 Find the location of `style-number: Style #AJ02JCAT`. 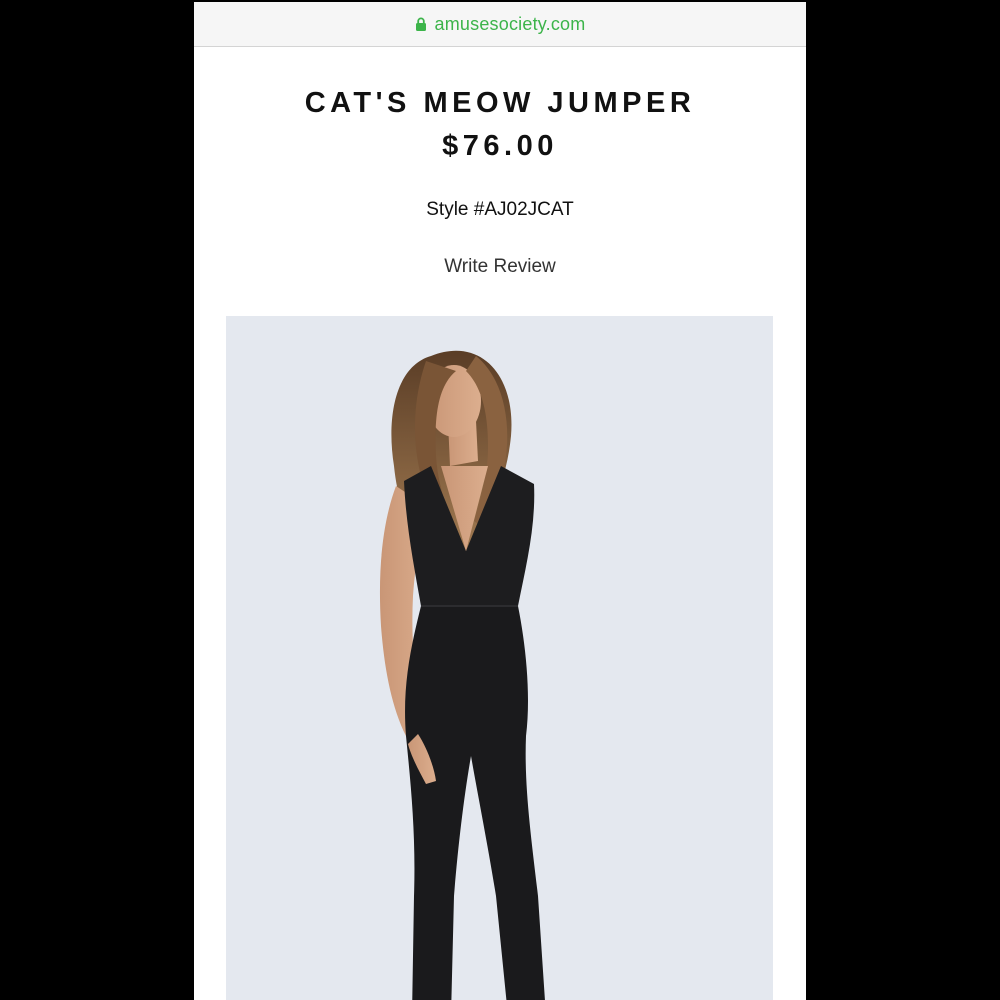

style-number: Style #AJ02JCAT is located at coordinates (500, 209).